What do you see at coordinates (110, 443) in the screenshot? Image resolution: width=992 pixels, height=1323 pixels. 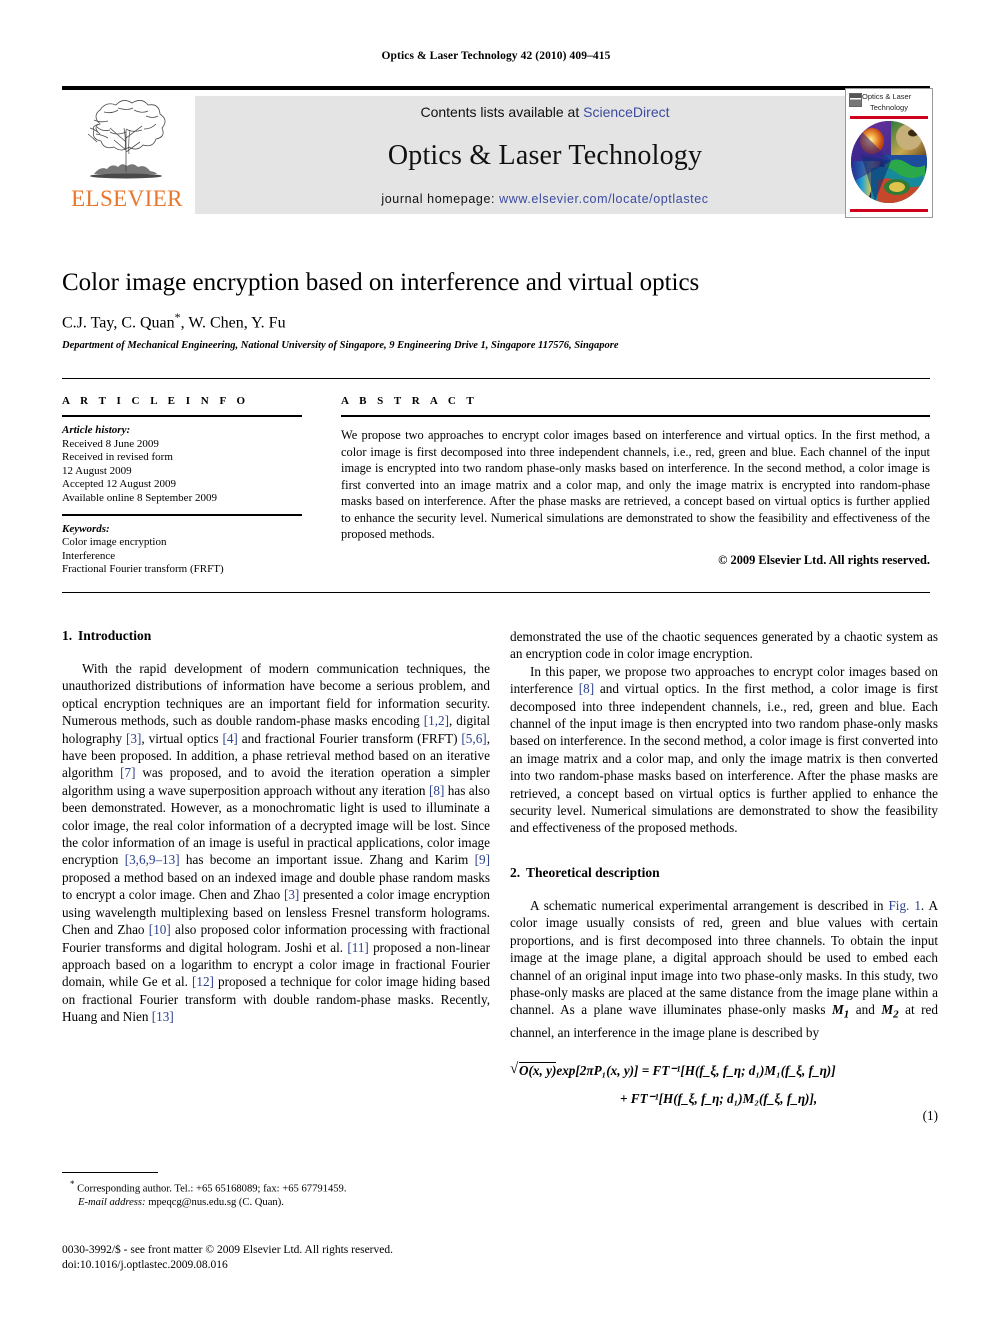 I see `history-line: Received 8 June 2009` at bounding box center [110, 443].